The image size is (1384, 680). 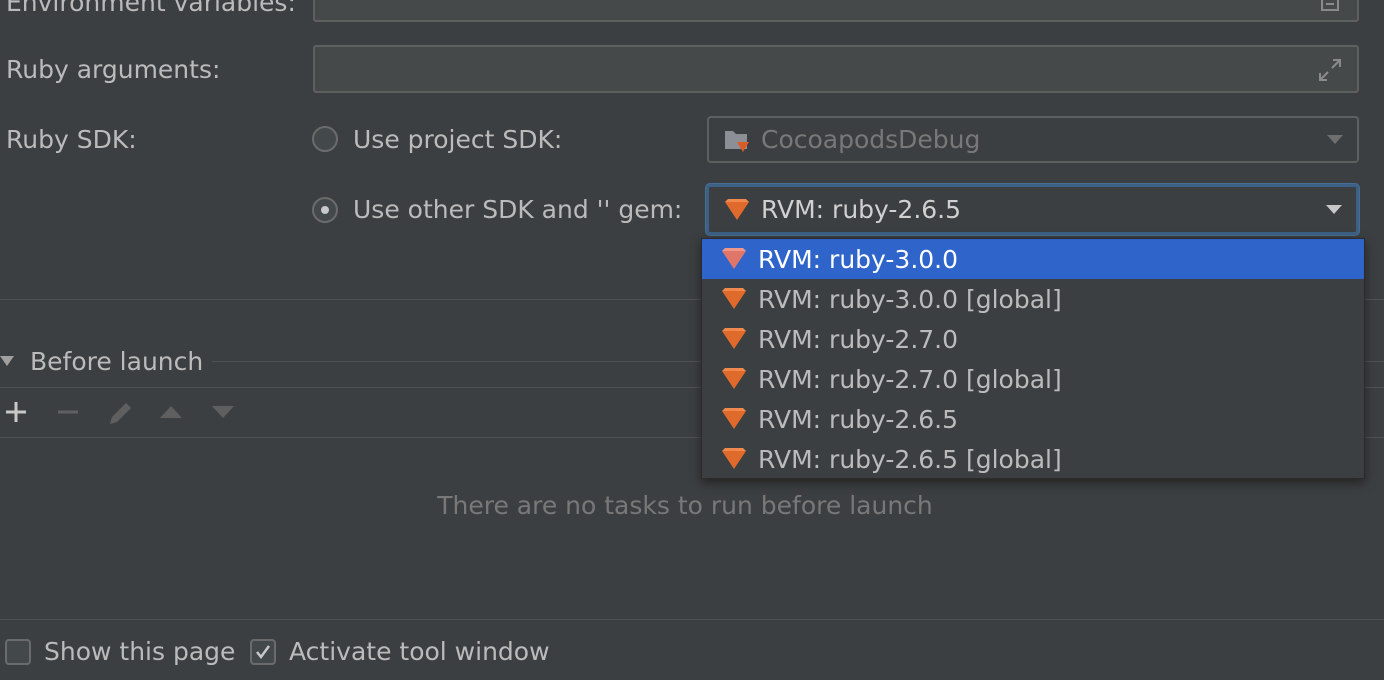 I want to click on other-sdk-value: RVM: ruby-2.6.5, so click(x=861, y=209).